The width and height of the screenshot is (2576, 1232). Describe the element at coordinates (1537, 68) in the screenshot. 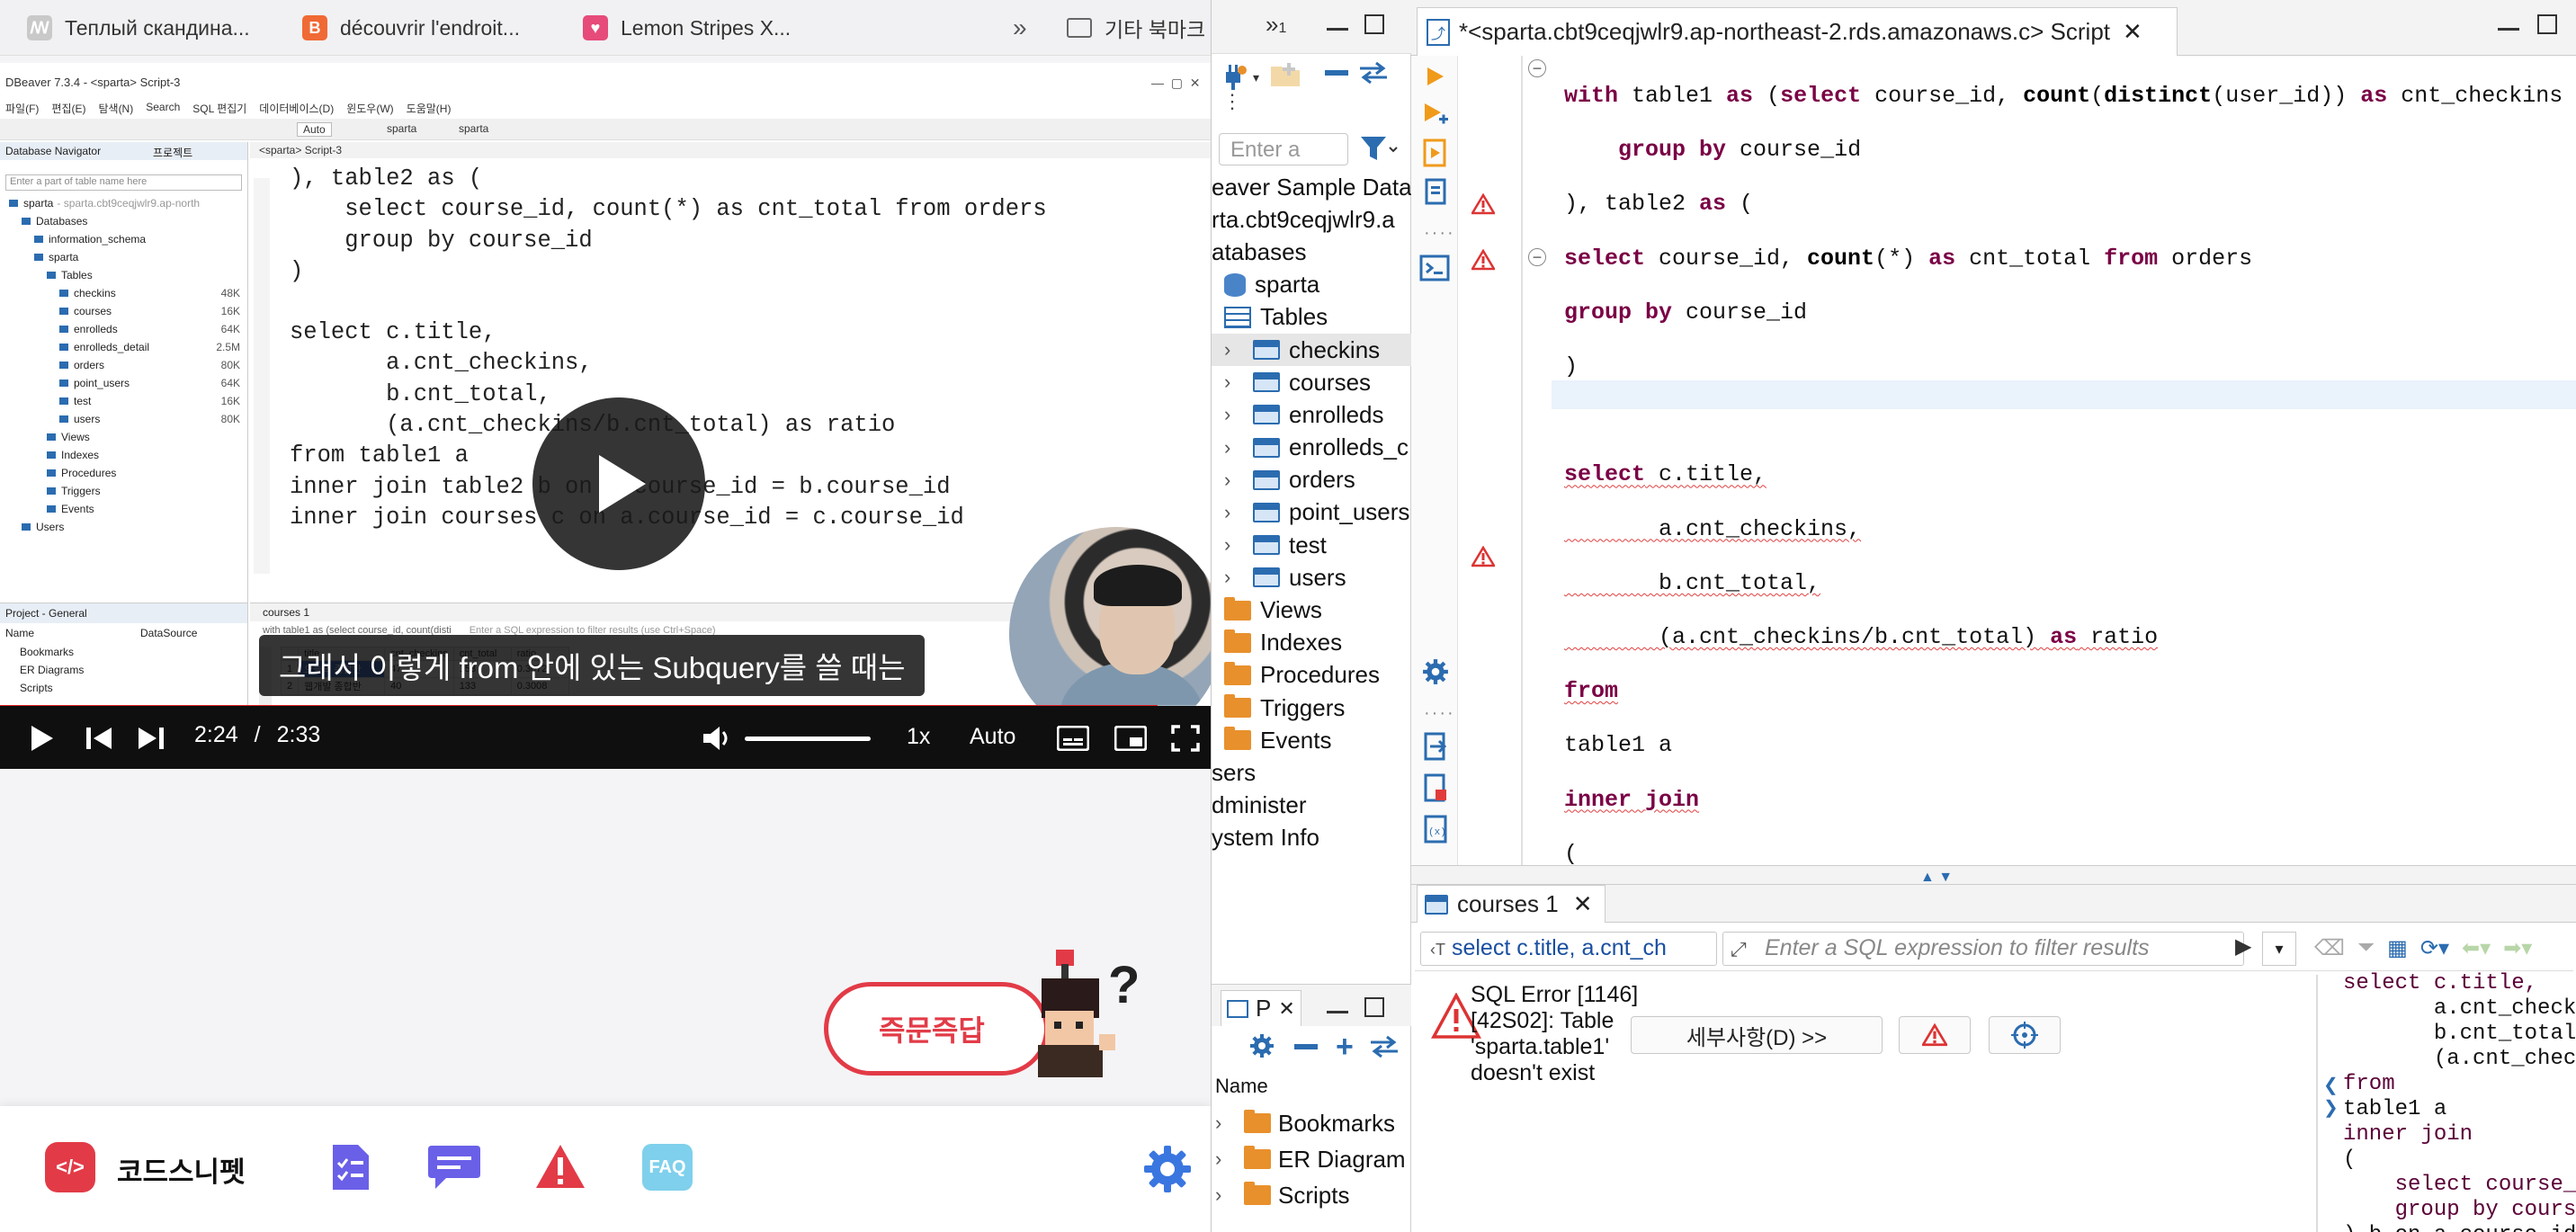

I see `fold-toggle-1: −` at that location.